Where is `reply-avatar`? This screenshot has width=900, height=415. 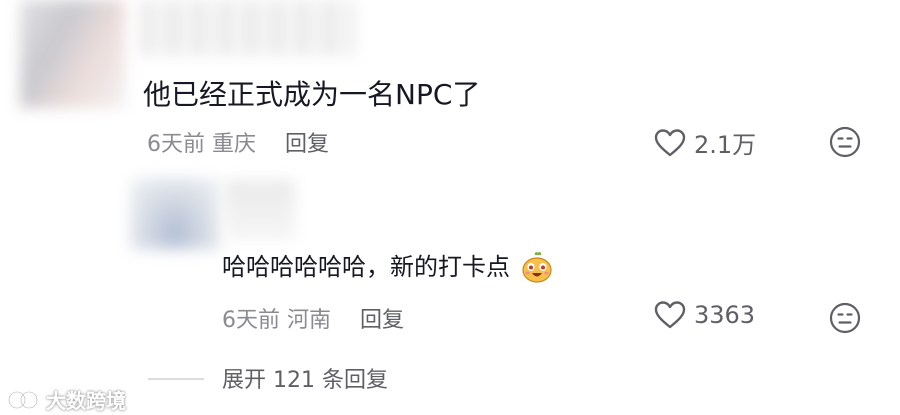
reply-avatar is located at coordinates (175, 214).